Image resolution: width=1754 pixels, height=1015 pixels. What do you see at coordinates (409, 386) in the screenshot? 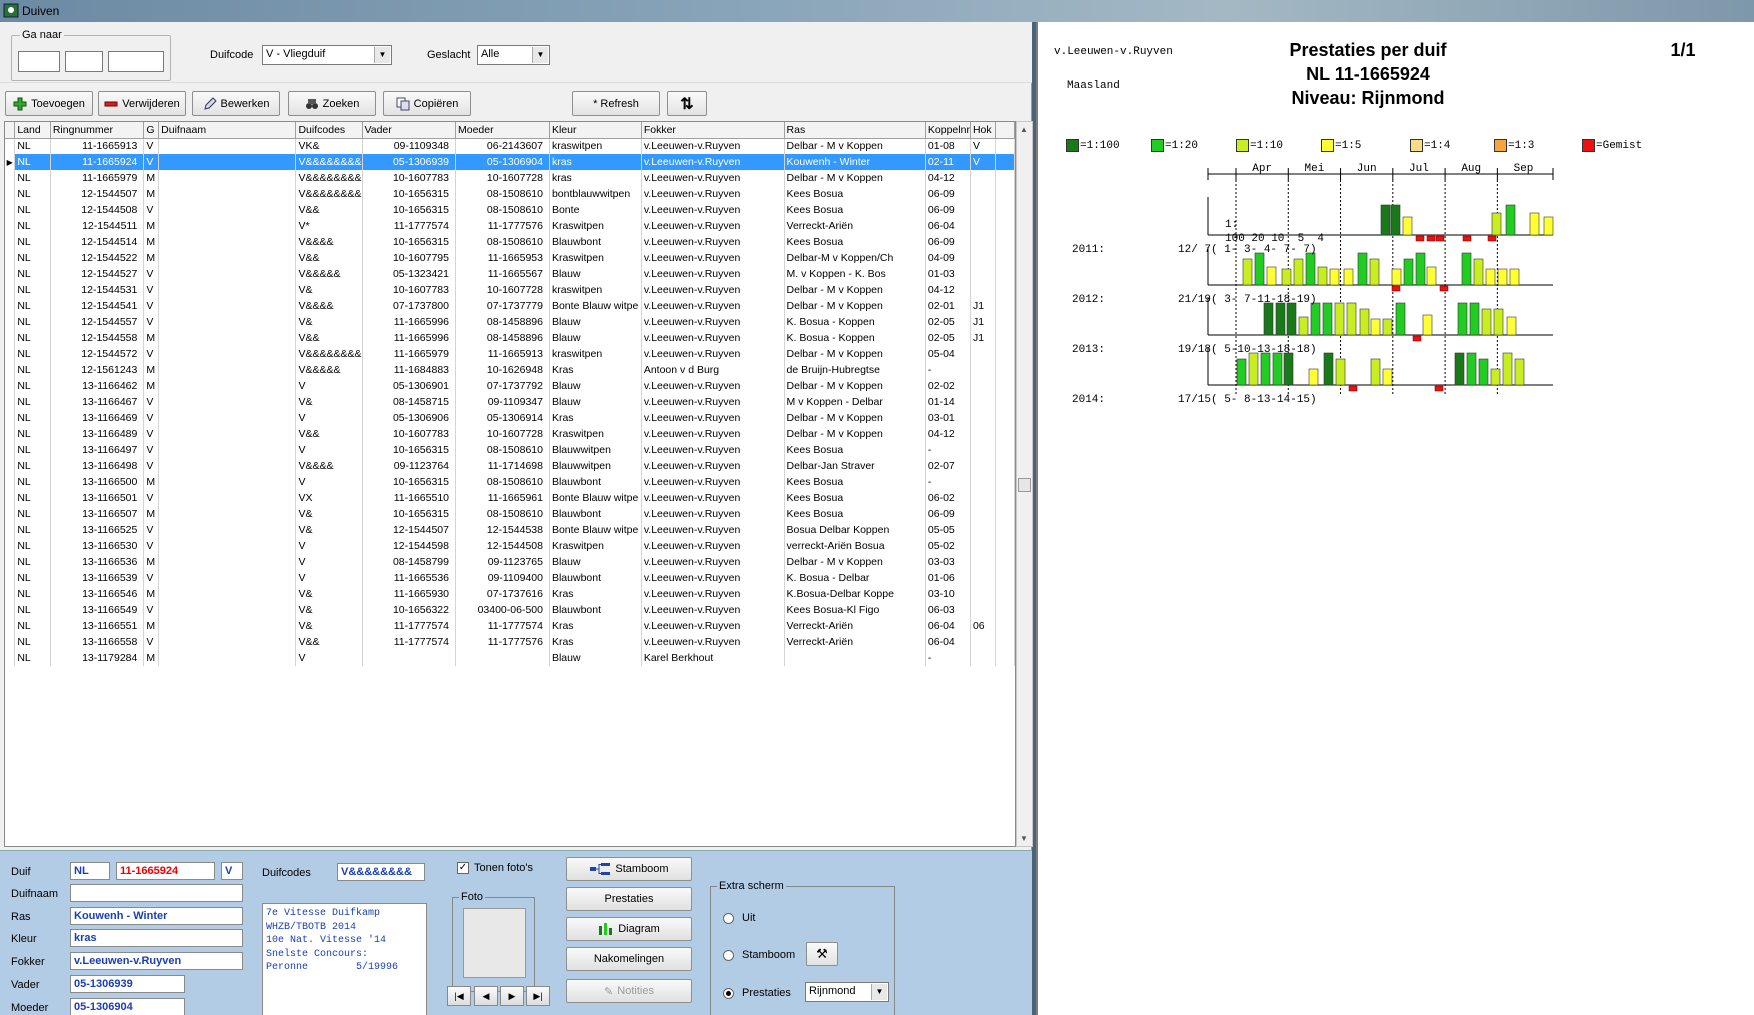
I see `table-cell: 05-1306901` at bounding box center [409, 386].